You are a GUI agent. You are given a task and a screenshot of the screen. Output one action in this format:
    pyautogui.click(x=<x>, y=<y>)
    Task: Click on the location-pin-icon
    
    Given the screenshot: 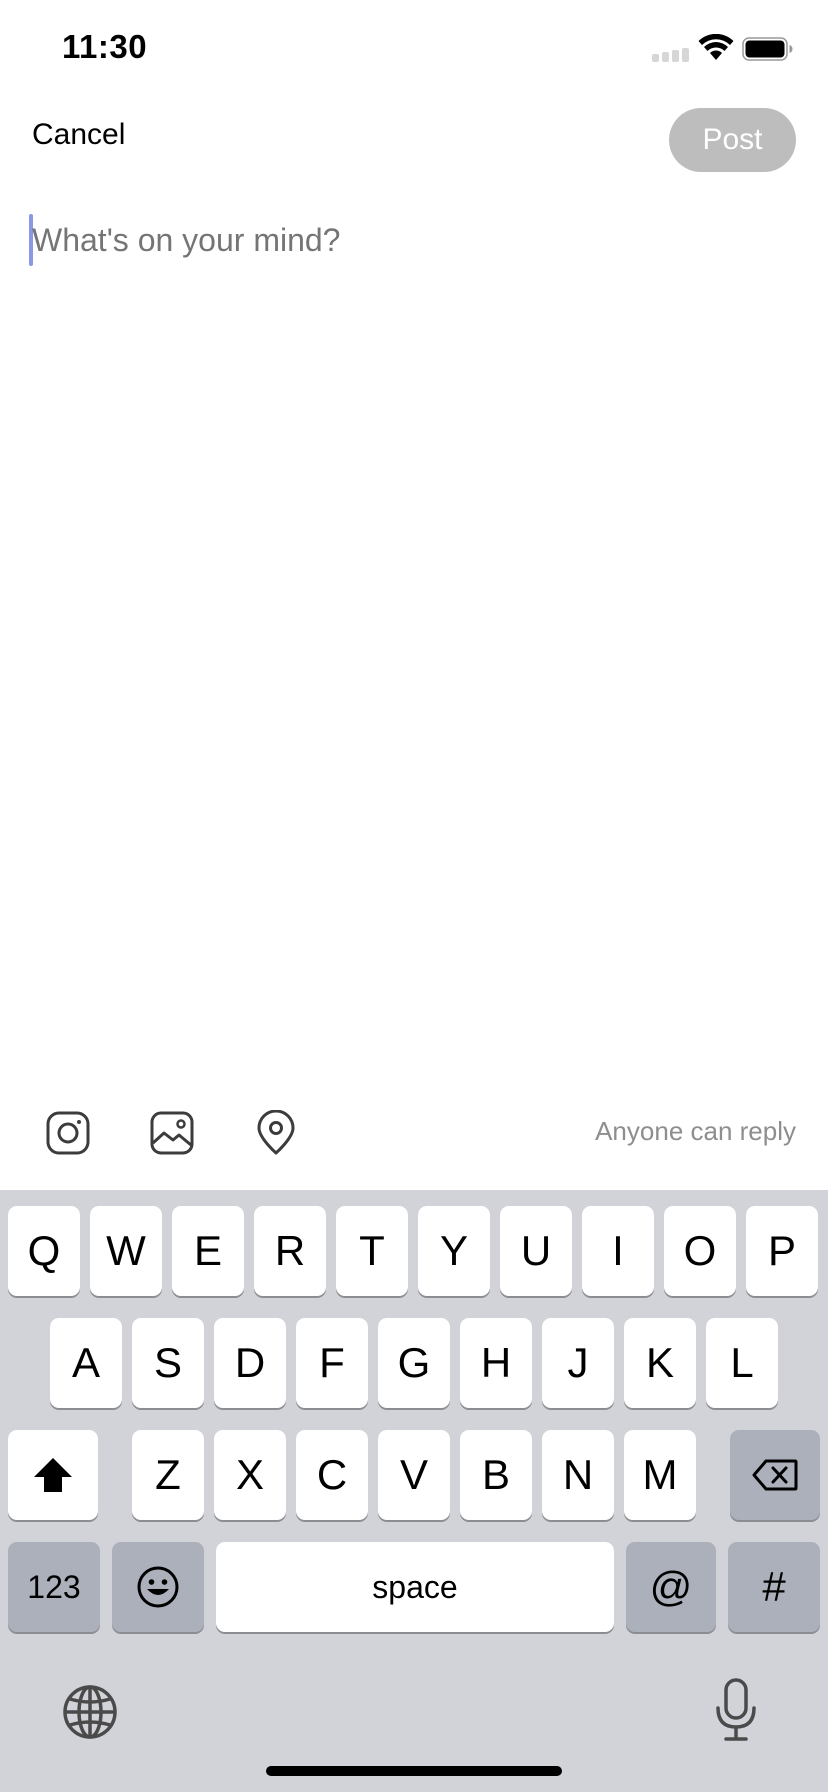 What is the action you would take?
    pyautogui.click(x=276, y=1133)
    